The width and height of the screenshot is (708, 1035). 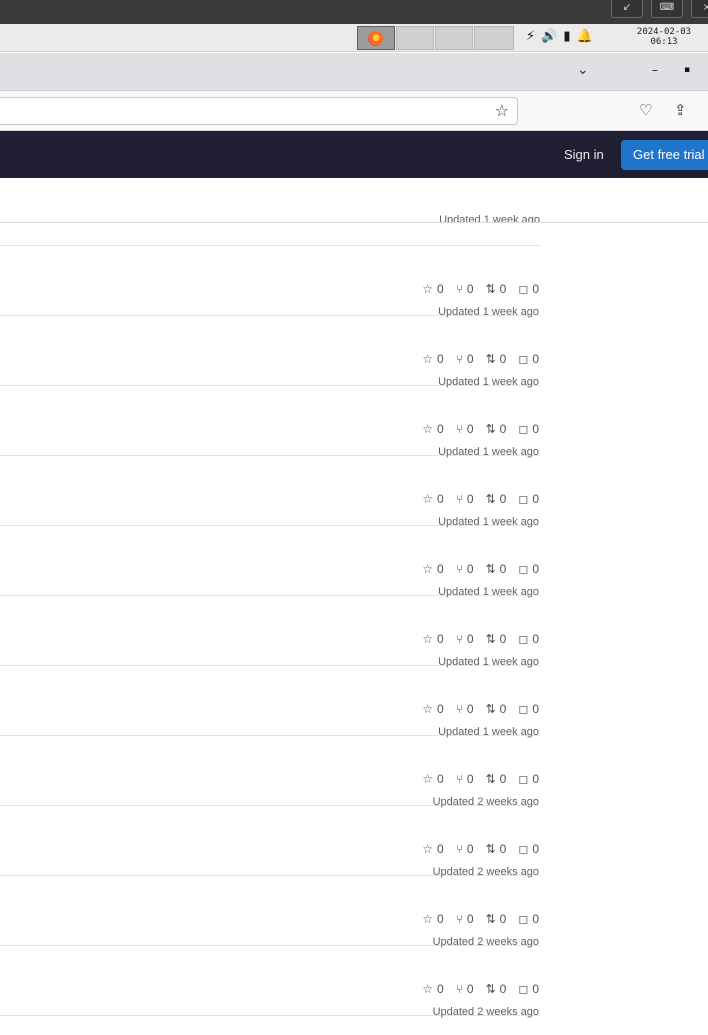 I want to click on project-row: ☆⑂⇅◻, so click(x=270, y=235).